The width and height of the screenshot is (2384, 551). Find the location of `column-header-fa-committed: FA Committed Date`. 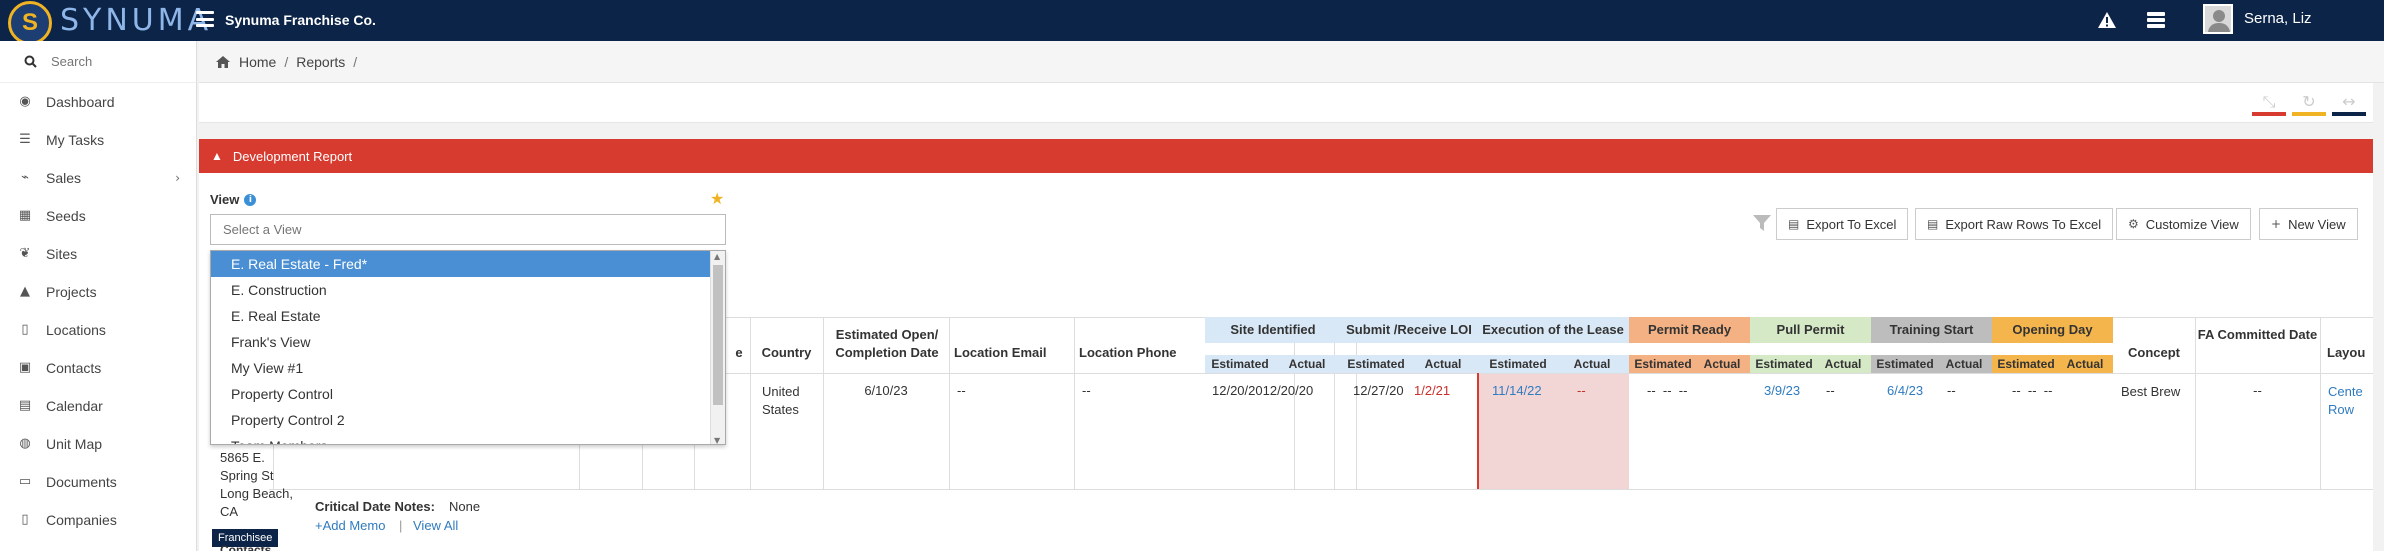

column-header-fa-committed: FA Committed Date is located at coordinates (2257, 335).